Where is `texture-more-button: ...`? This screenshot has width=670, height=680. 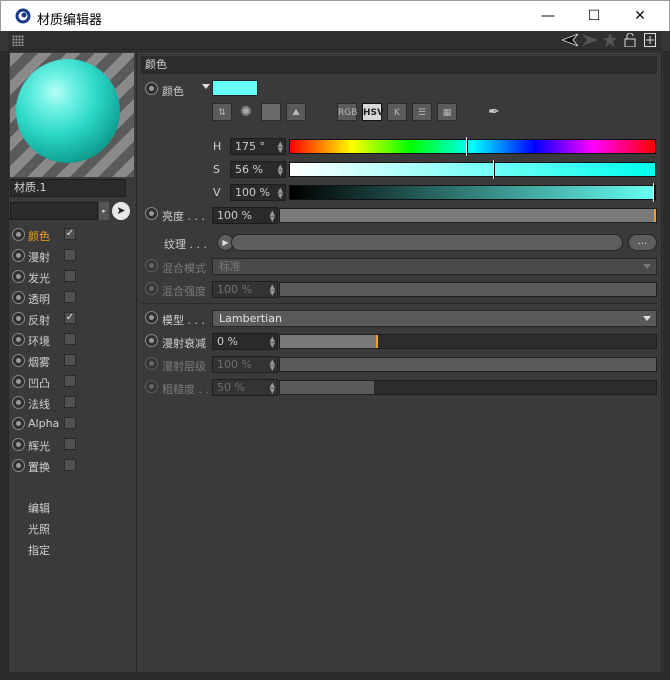
texture-more-button: ... is located at coordinates (642, 242).